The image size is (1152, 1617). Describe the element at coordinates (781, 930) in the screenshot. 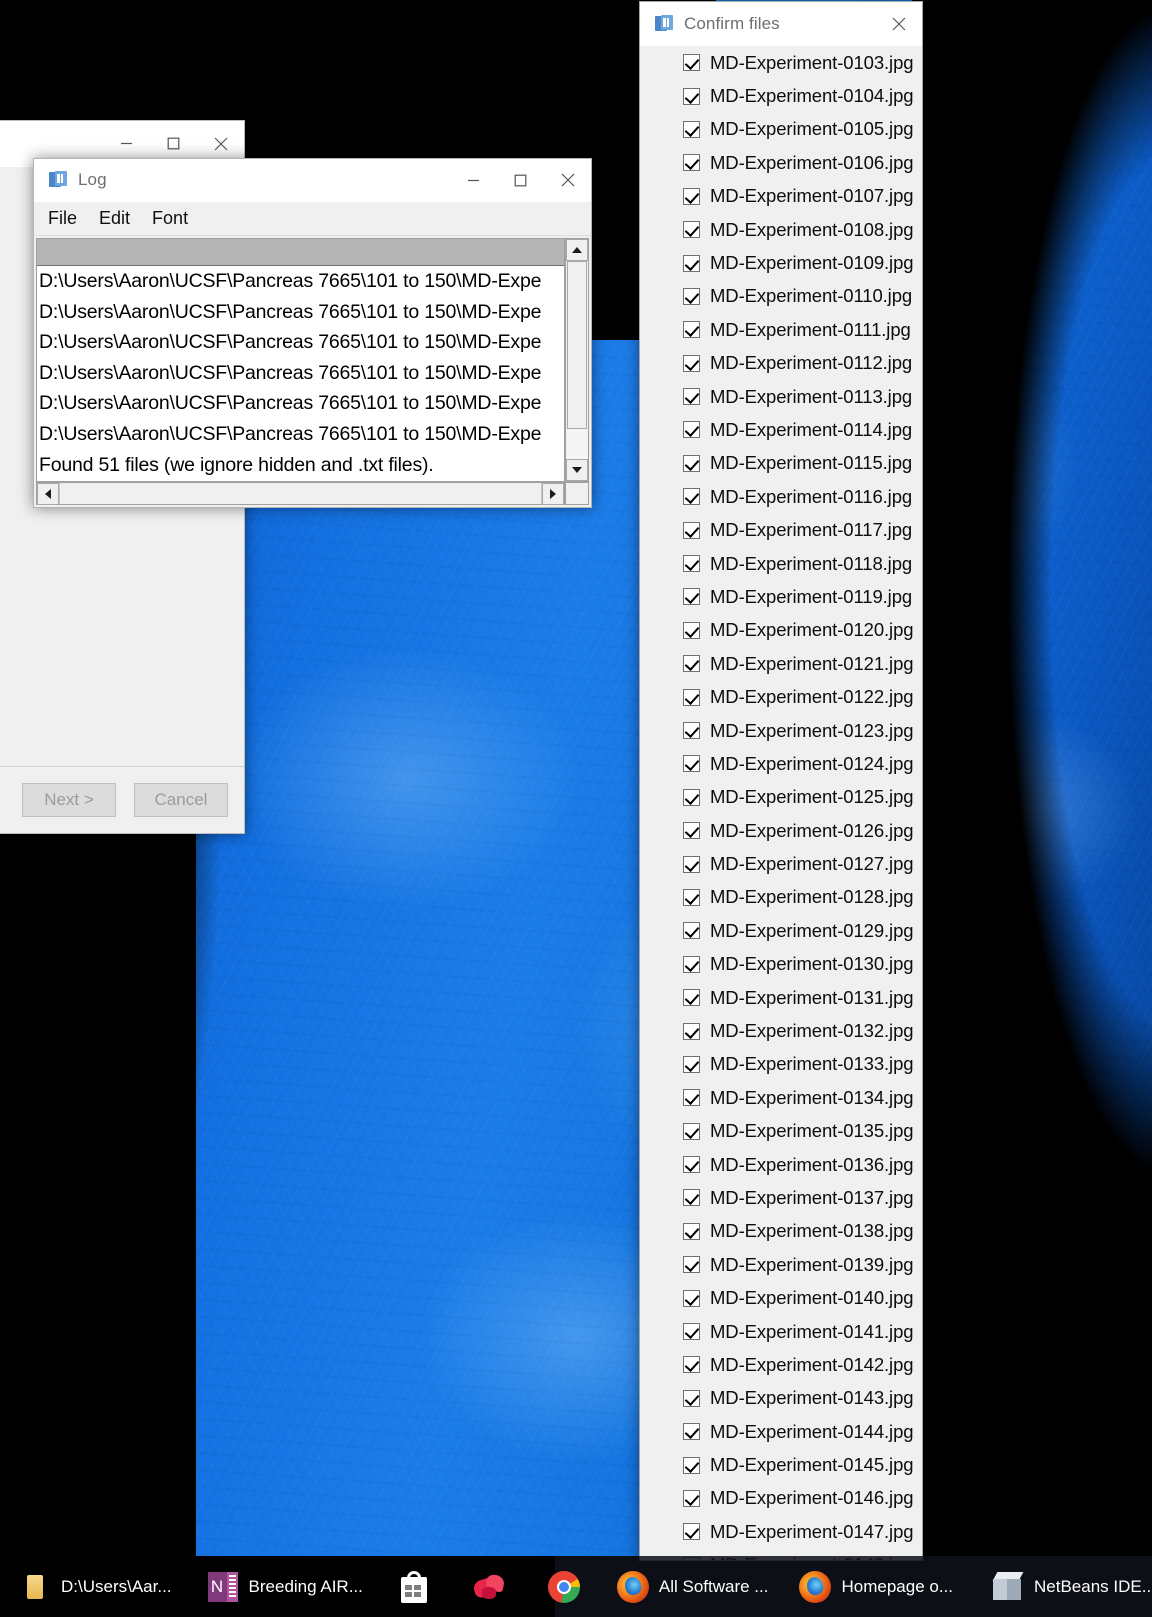

I see `list-item: MD-Experiment-0129.jpg` at that location.